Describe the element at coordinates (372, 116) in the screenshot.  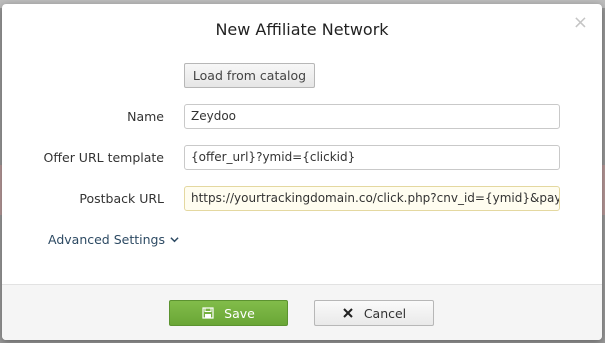
I see `name-field: Zeydoo` at that location.